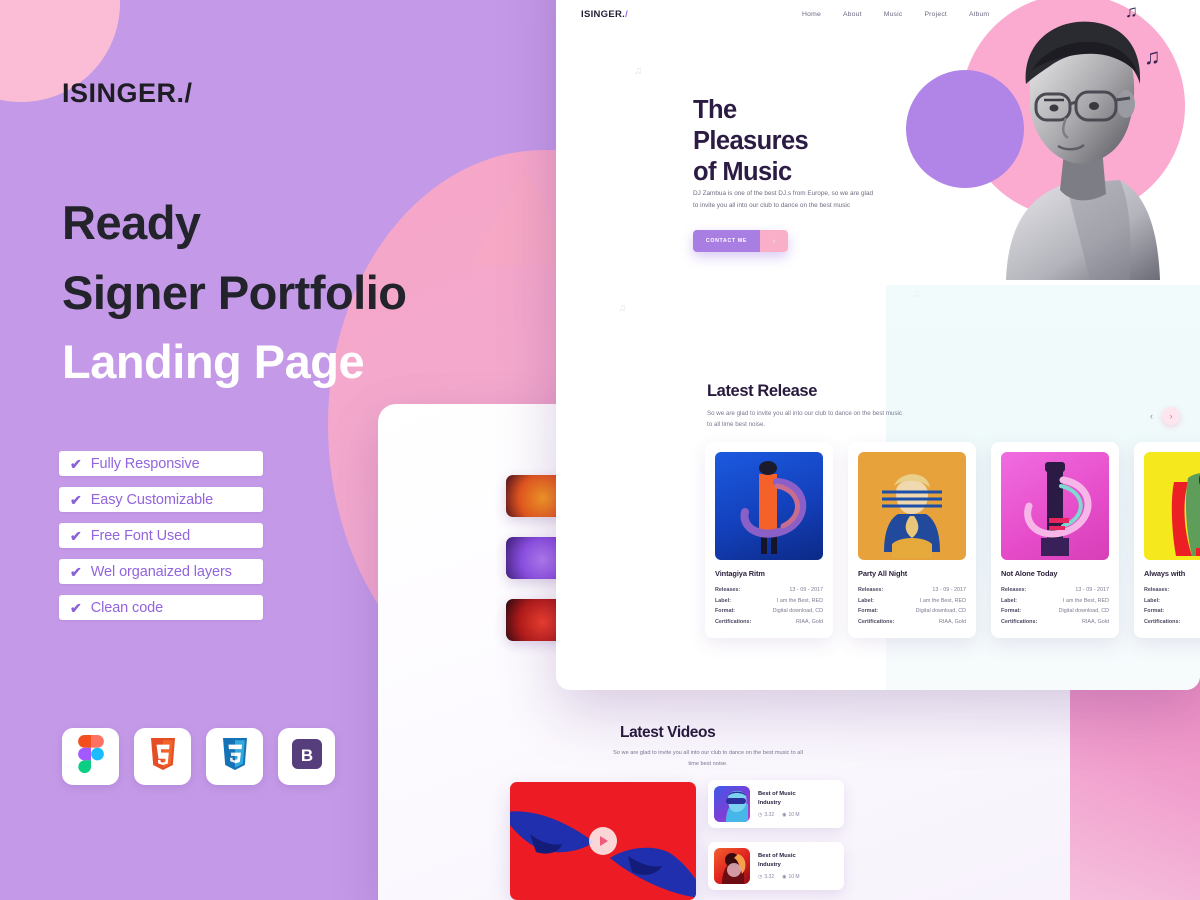 The width and height of the screenshot is (1200, 900). Describe the element at coordinates (774, 241) in the screenshot. I see `chevron-right-icon: ›` at that location.